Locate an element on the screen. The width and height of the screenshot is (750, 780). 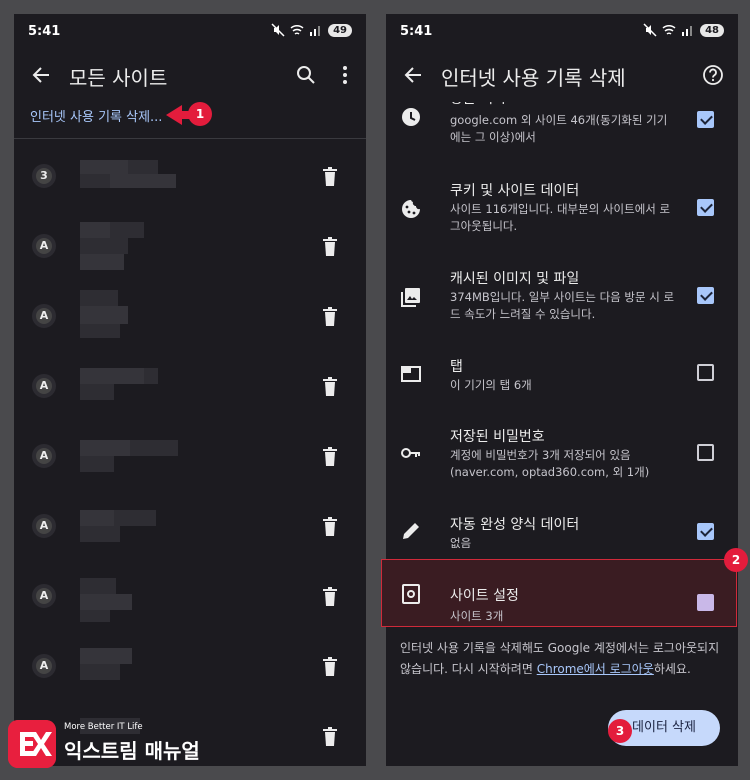
option-title: 자동 완성 양식 데이터 is located at coordinates (515, 525).